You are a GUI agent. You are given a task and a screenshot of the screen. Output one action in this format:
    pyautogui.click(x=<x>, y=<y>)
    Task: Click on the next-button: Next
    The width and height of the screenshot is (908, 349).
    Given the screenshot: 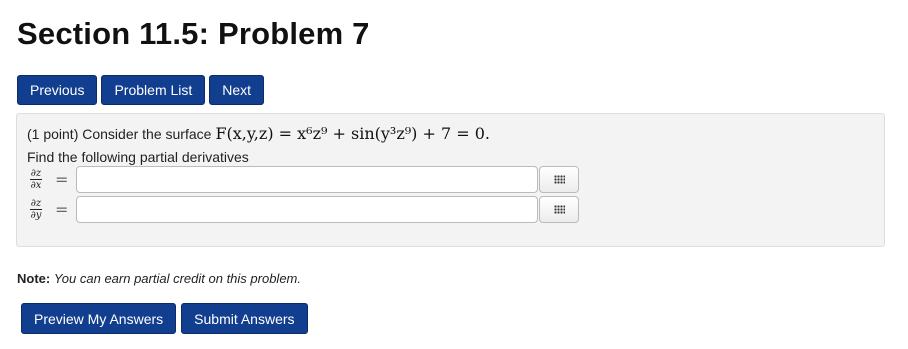 What is the action you would take?
    pyautogui.click(x=237, y=90)
    